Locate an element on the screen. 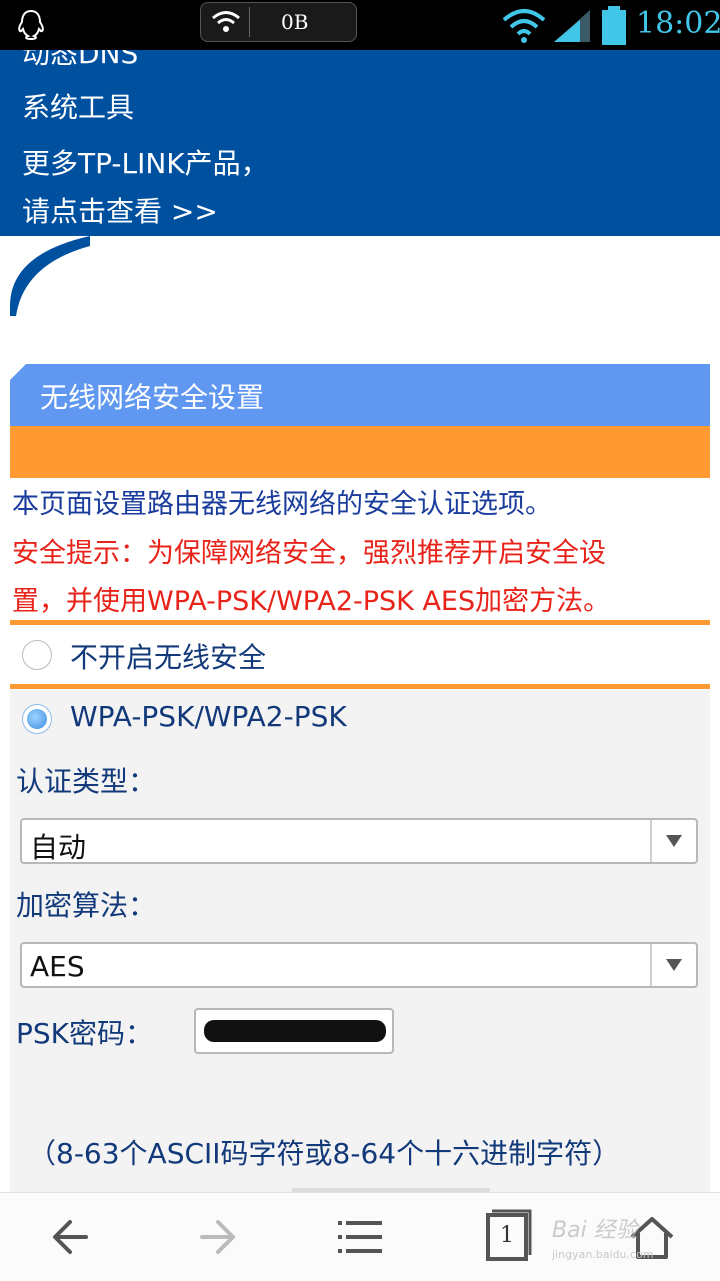 This screenshot has height=1281, width=720. corner-notch is located at coordinates (18, 372).